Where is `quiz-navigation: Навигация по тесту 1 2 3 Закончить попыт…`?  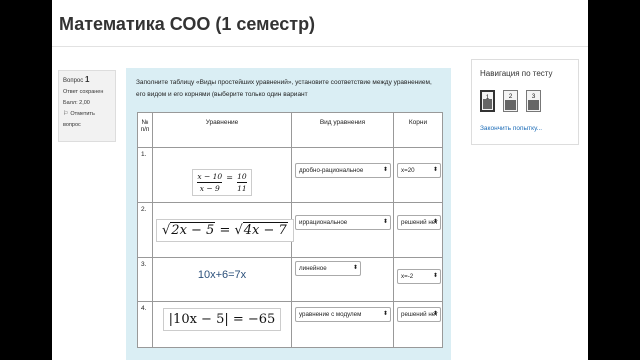
quiz-navigation: Навигация по тесту 1 2 3 Закончить попыт… is located at coordinates (525, 102).